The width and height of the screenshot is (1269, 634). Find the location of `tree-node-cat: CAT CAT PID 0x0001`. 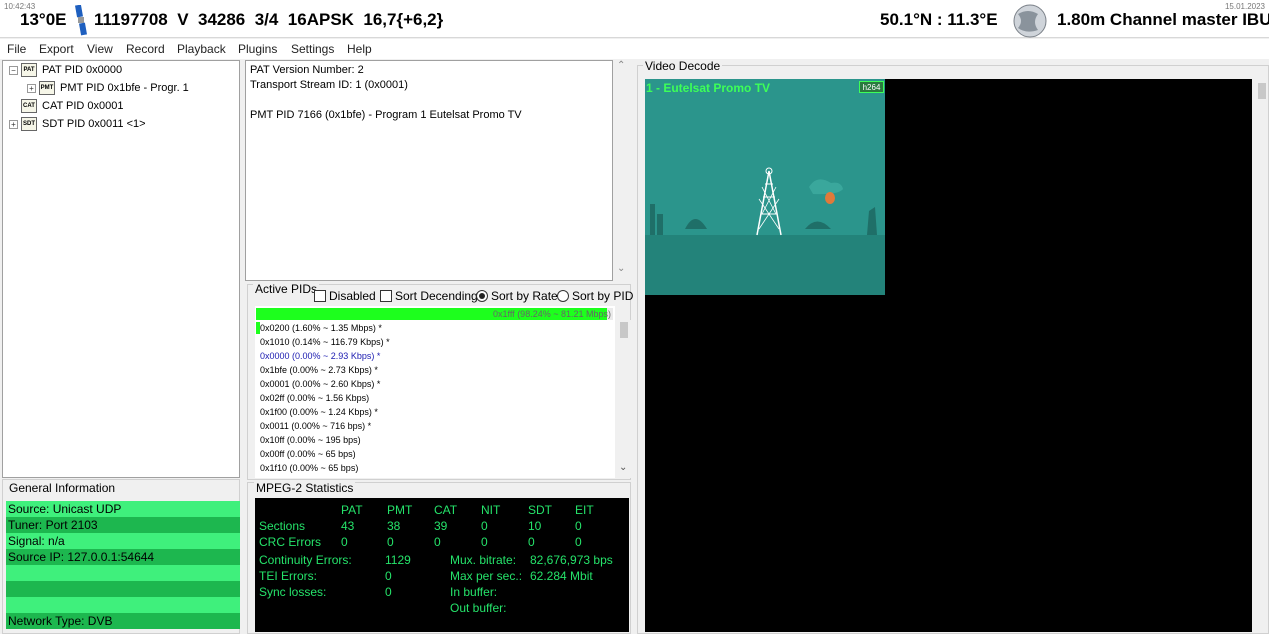

tree-node-cat: CAT CAT PID 0x0001 is located at coordinates (72, 106).